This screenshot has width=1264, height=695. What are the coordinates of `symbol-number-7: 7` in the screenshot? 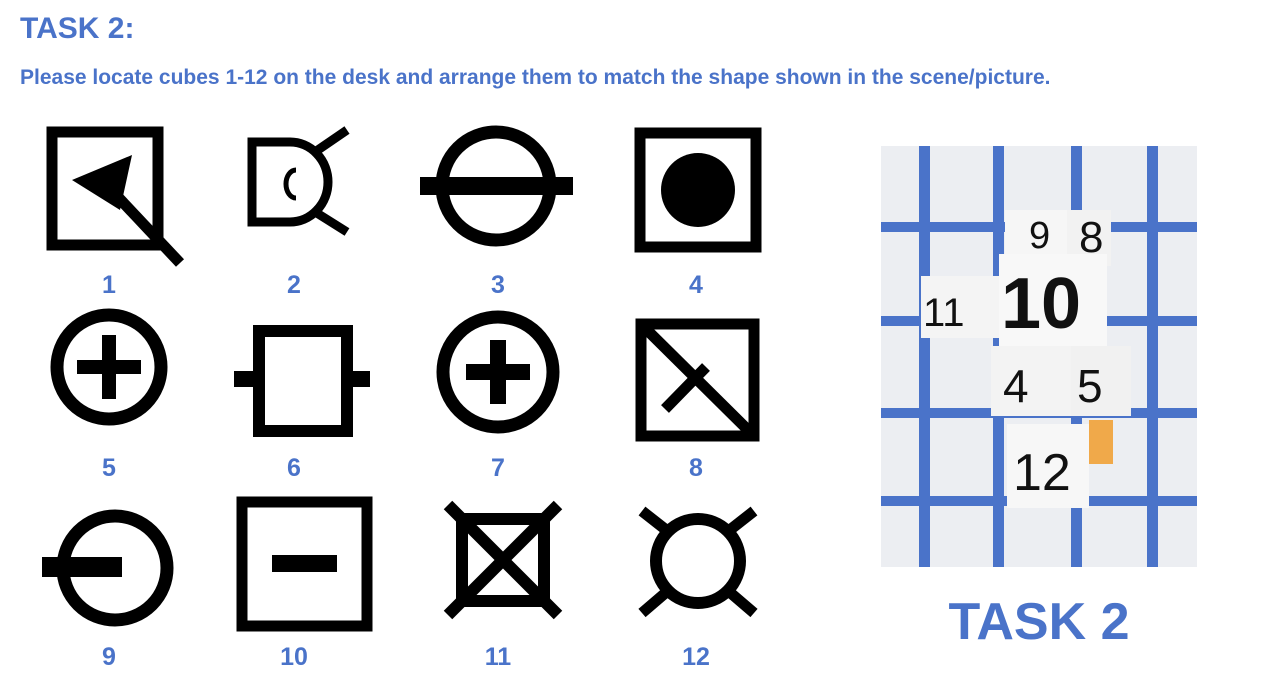 It's located at (498, 468).